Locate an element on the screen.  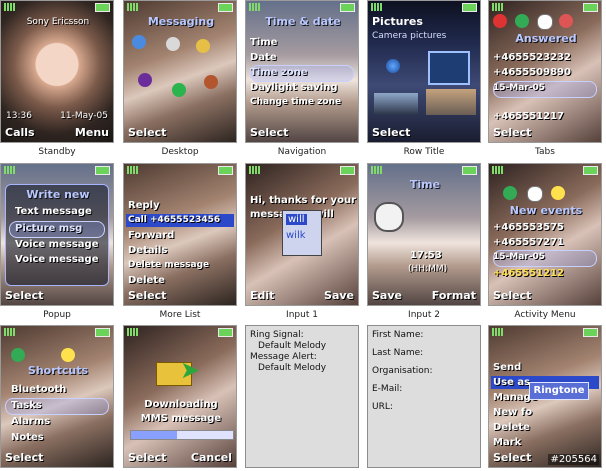
call-row-date: 15-Mar-05 is located at coordinates (519, 88).